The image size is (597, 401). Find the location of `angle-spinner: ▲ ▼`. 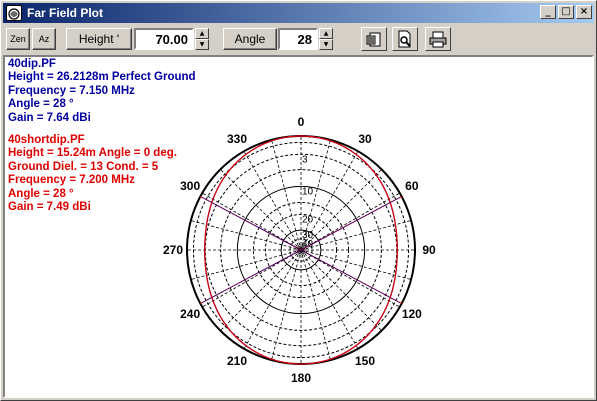

angle-spinner: ▲ ▼ is located at coordinates (326, 39).